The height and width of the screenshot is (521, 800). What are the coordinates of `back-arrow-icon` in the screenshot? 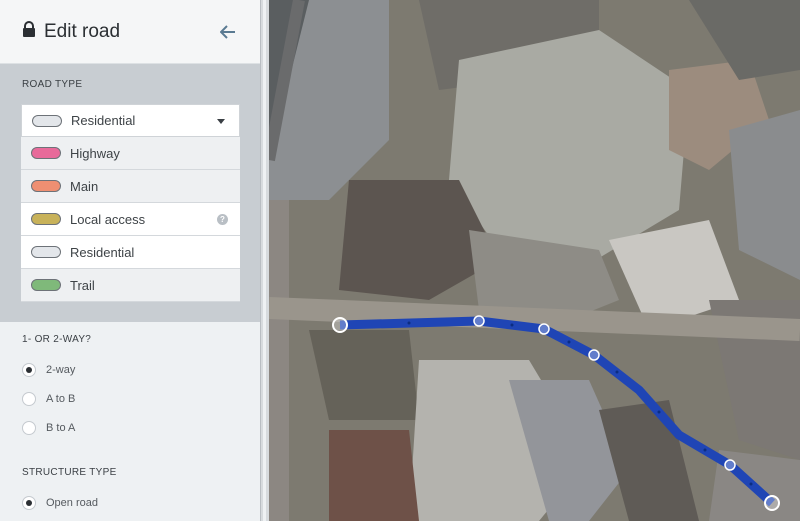 It's located at (228, 32).